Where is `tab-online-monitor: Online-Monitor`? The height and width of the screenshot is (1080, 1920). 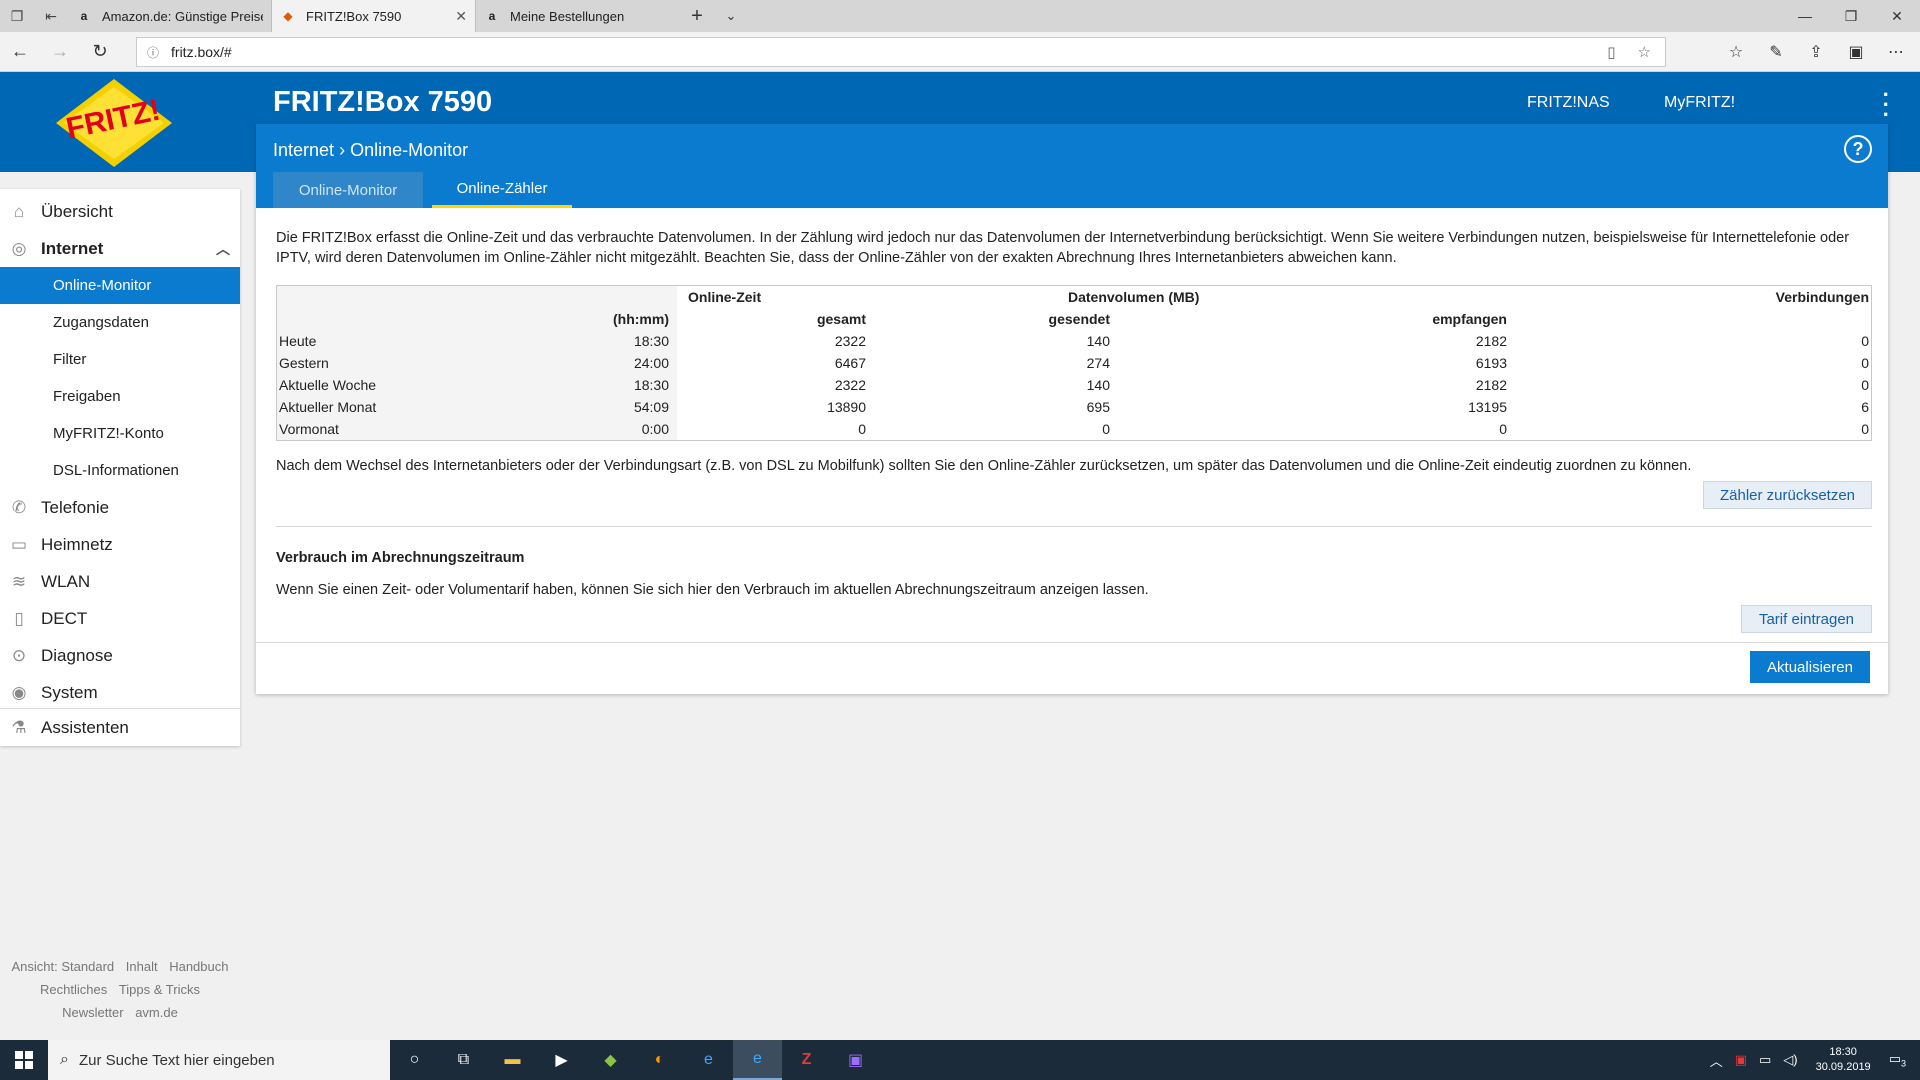
tab-online-monitor: Online-Monitor is located at coordinates (348, 190).